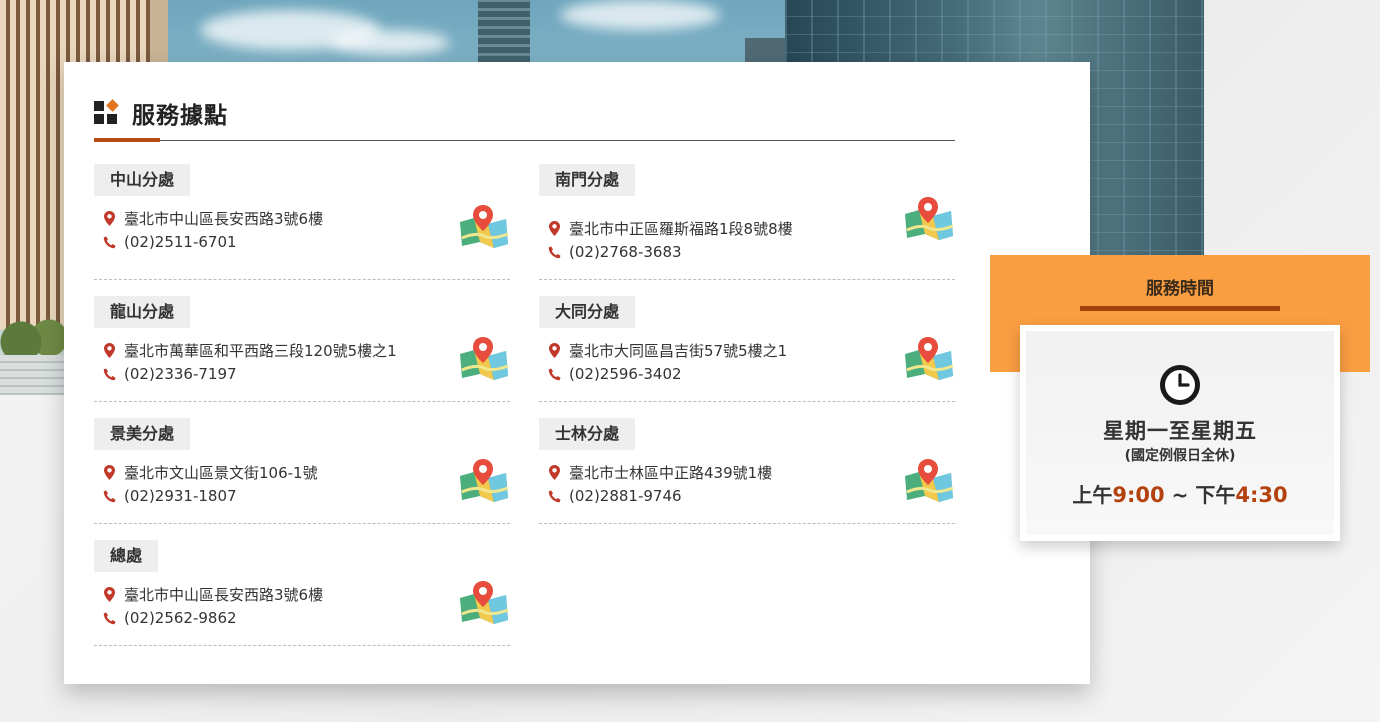  I want to click on office-phone: (02)2336-7197, so click(169, 374).